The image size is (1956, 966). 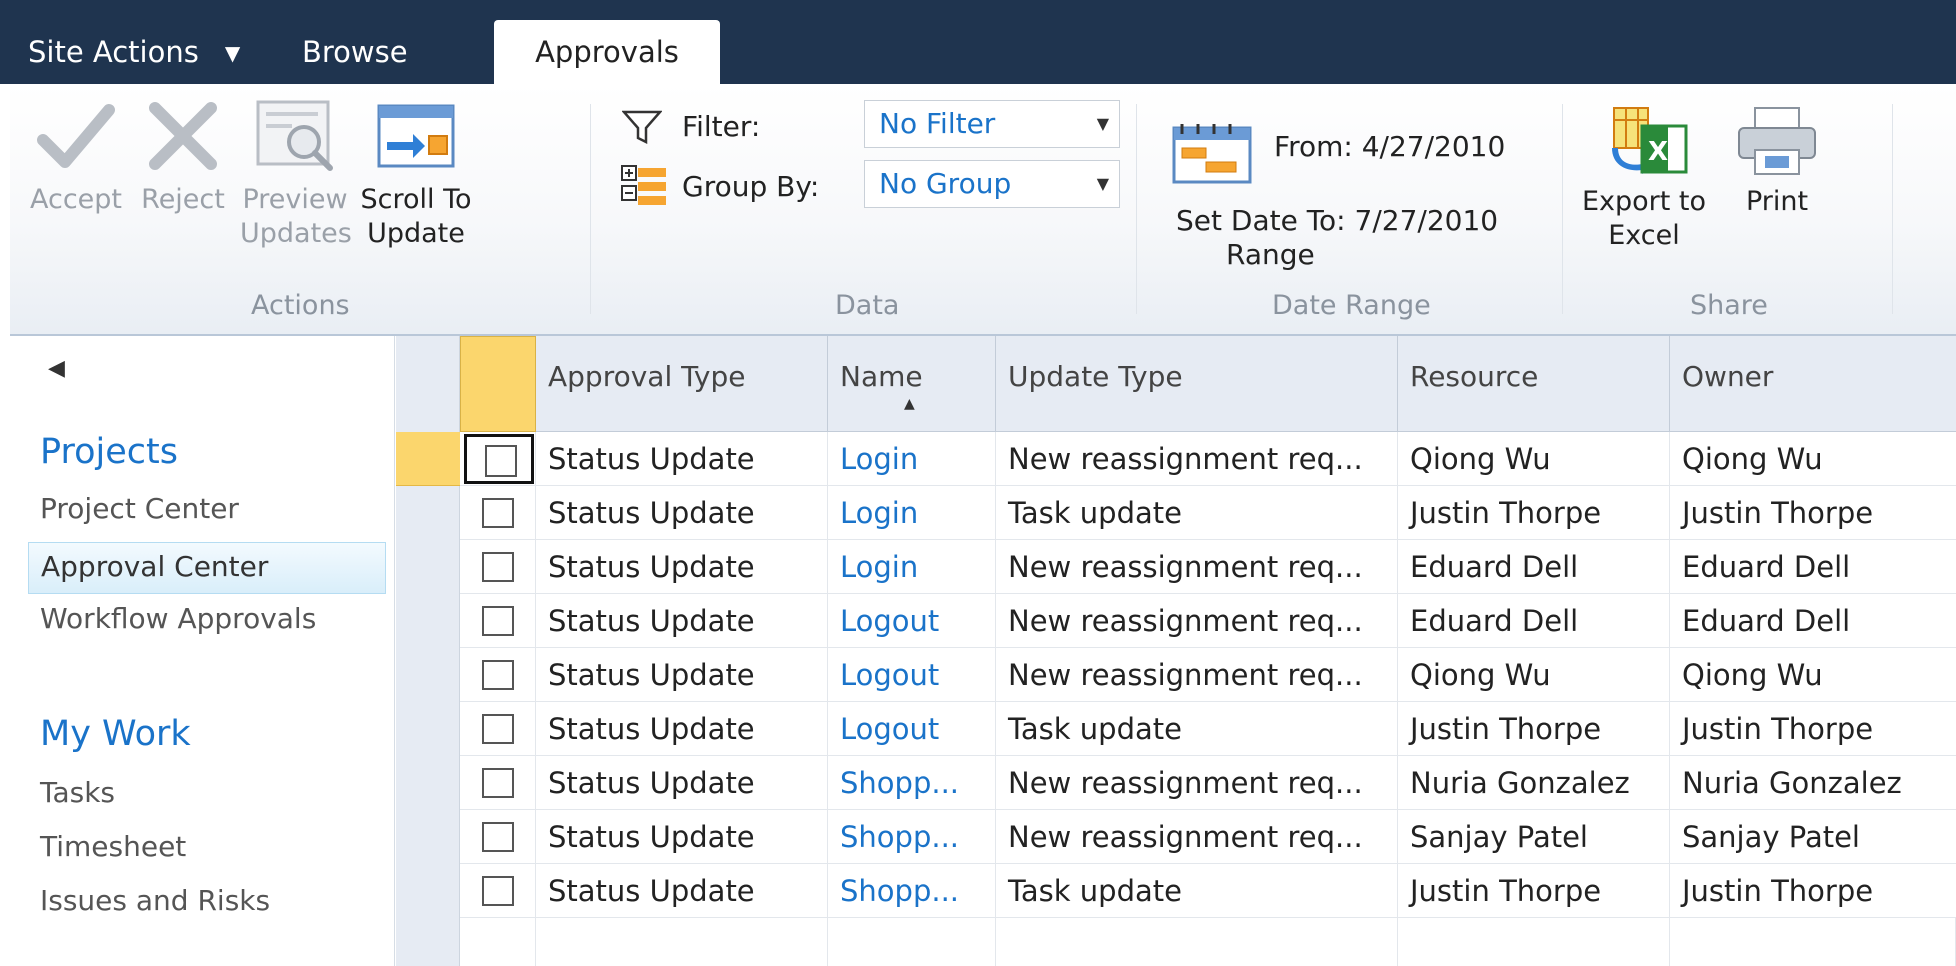 What do you see at coordinates (498, 384) in the screenshot?
I see `select-all-header` at bounding box center [498, 384].